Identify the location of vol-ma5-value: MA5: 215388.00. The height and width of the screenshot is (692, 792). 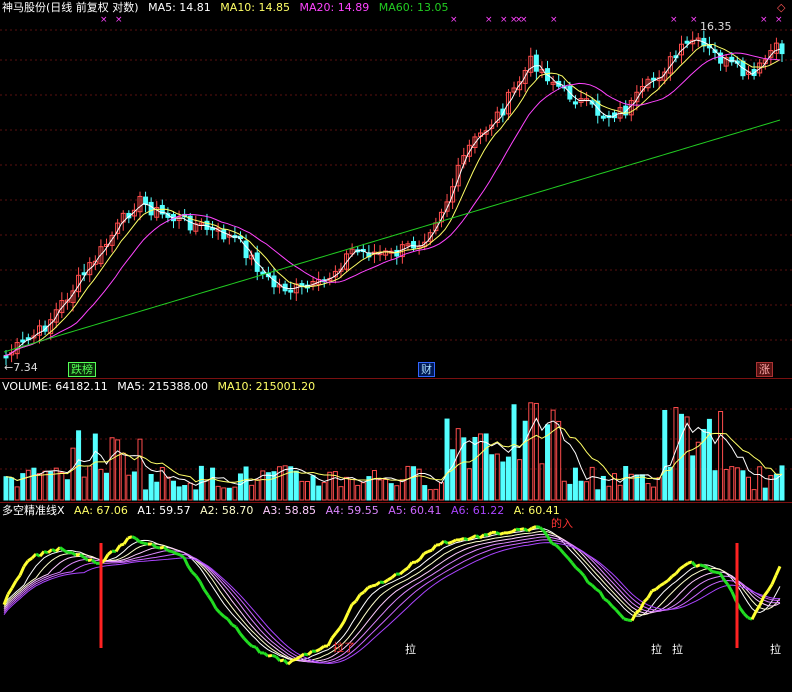
(162, 386).